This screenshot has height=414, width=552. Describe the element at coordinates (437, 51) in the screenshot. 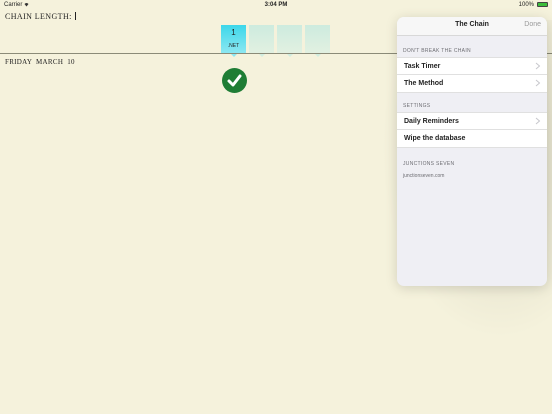

I see `section-header-chain: DON'T BREAK THE CHAIN` at that location.